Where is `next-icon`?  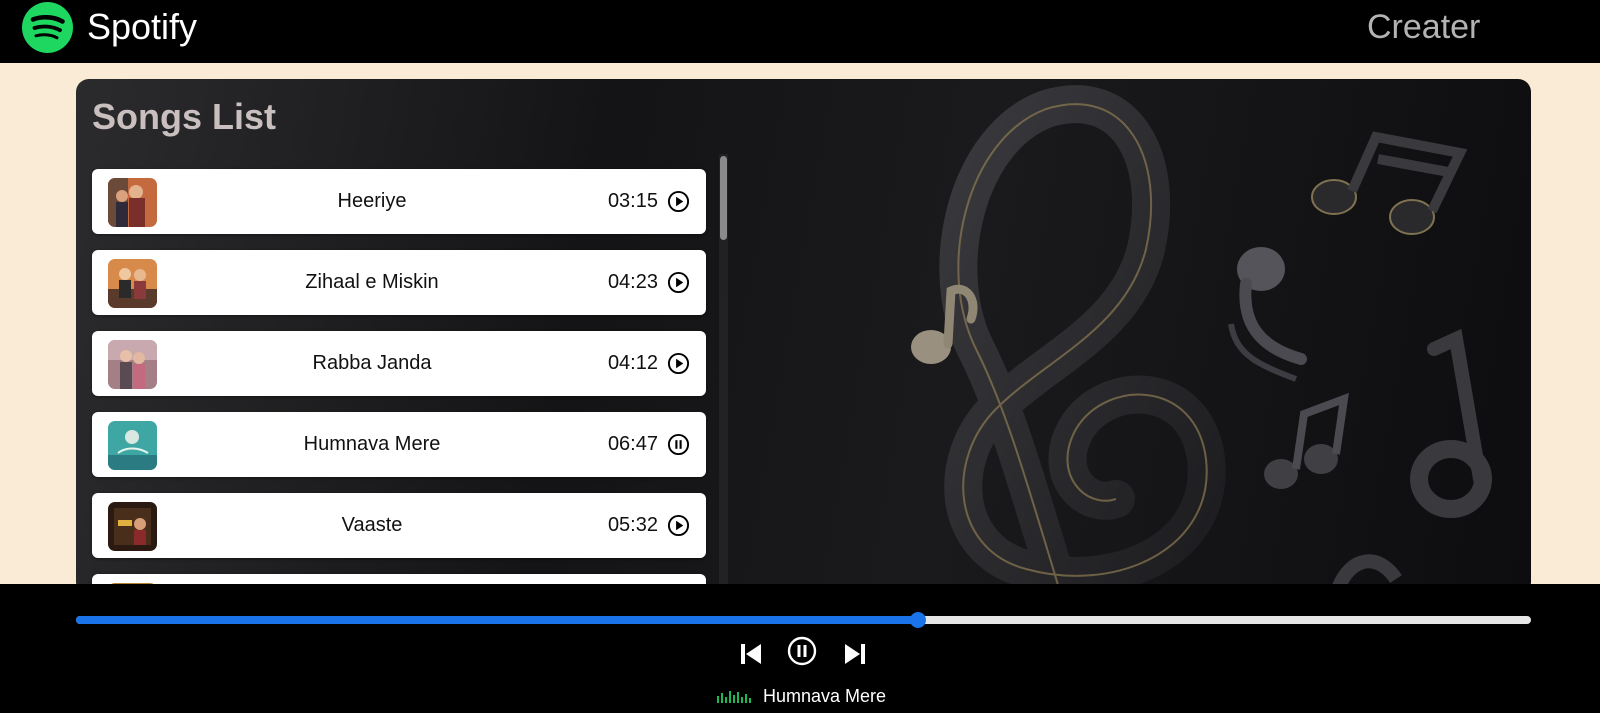 next-icon is located at coordinates (855, 654).